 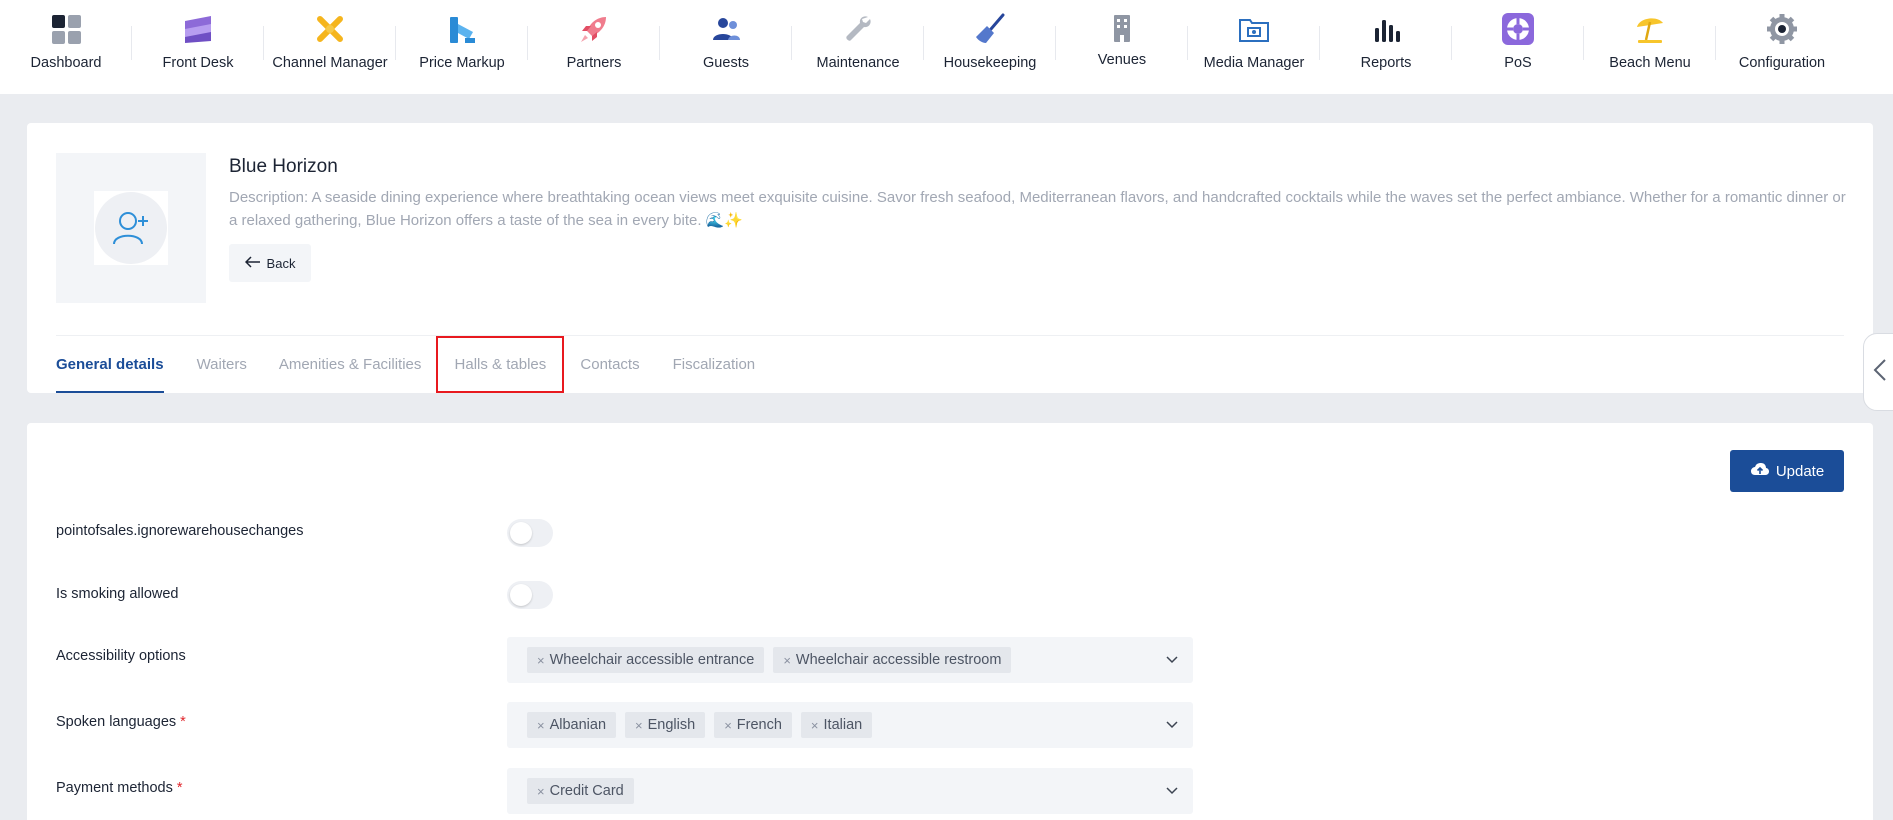 What do you see at coordinates (252, 263) in the screenshot?
I see `arrow-left-icon` at bounding box center [252, 263].